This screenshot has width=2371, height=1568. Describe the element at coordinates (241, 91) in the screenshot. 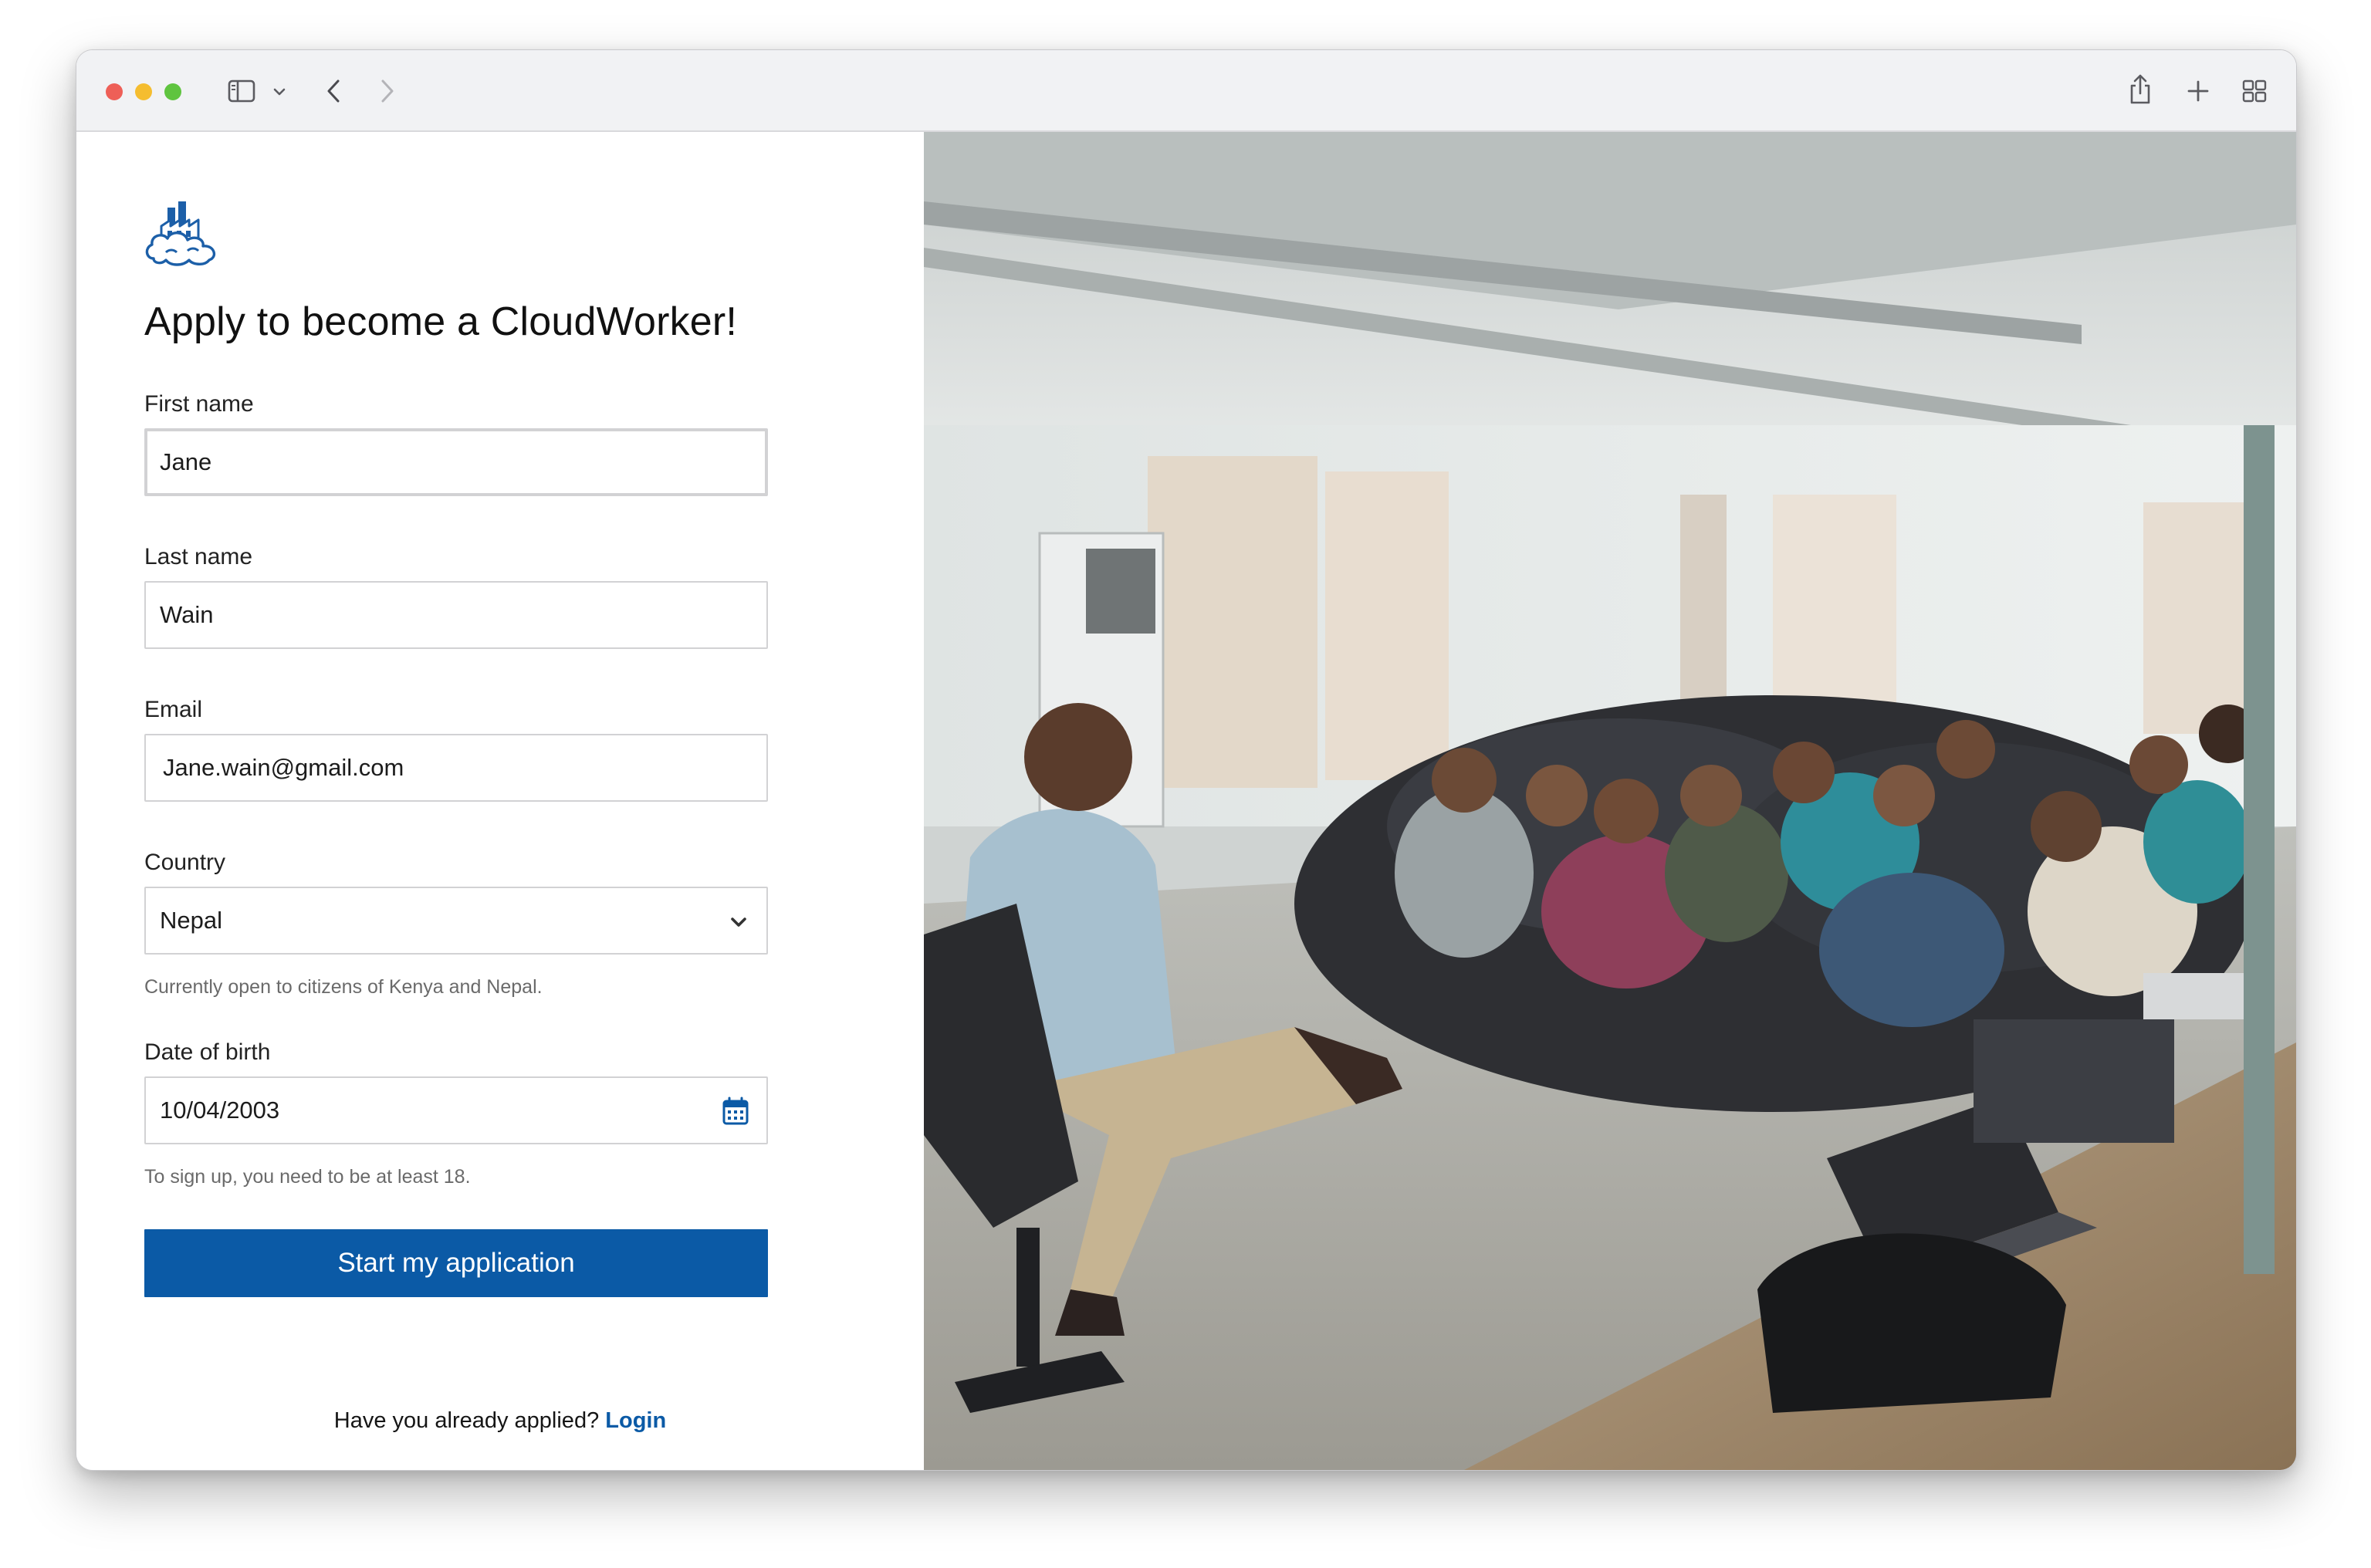

I see `sidebar-icon` at that location.